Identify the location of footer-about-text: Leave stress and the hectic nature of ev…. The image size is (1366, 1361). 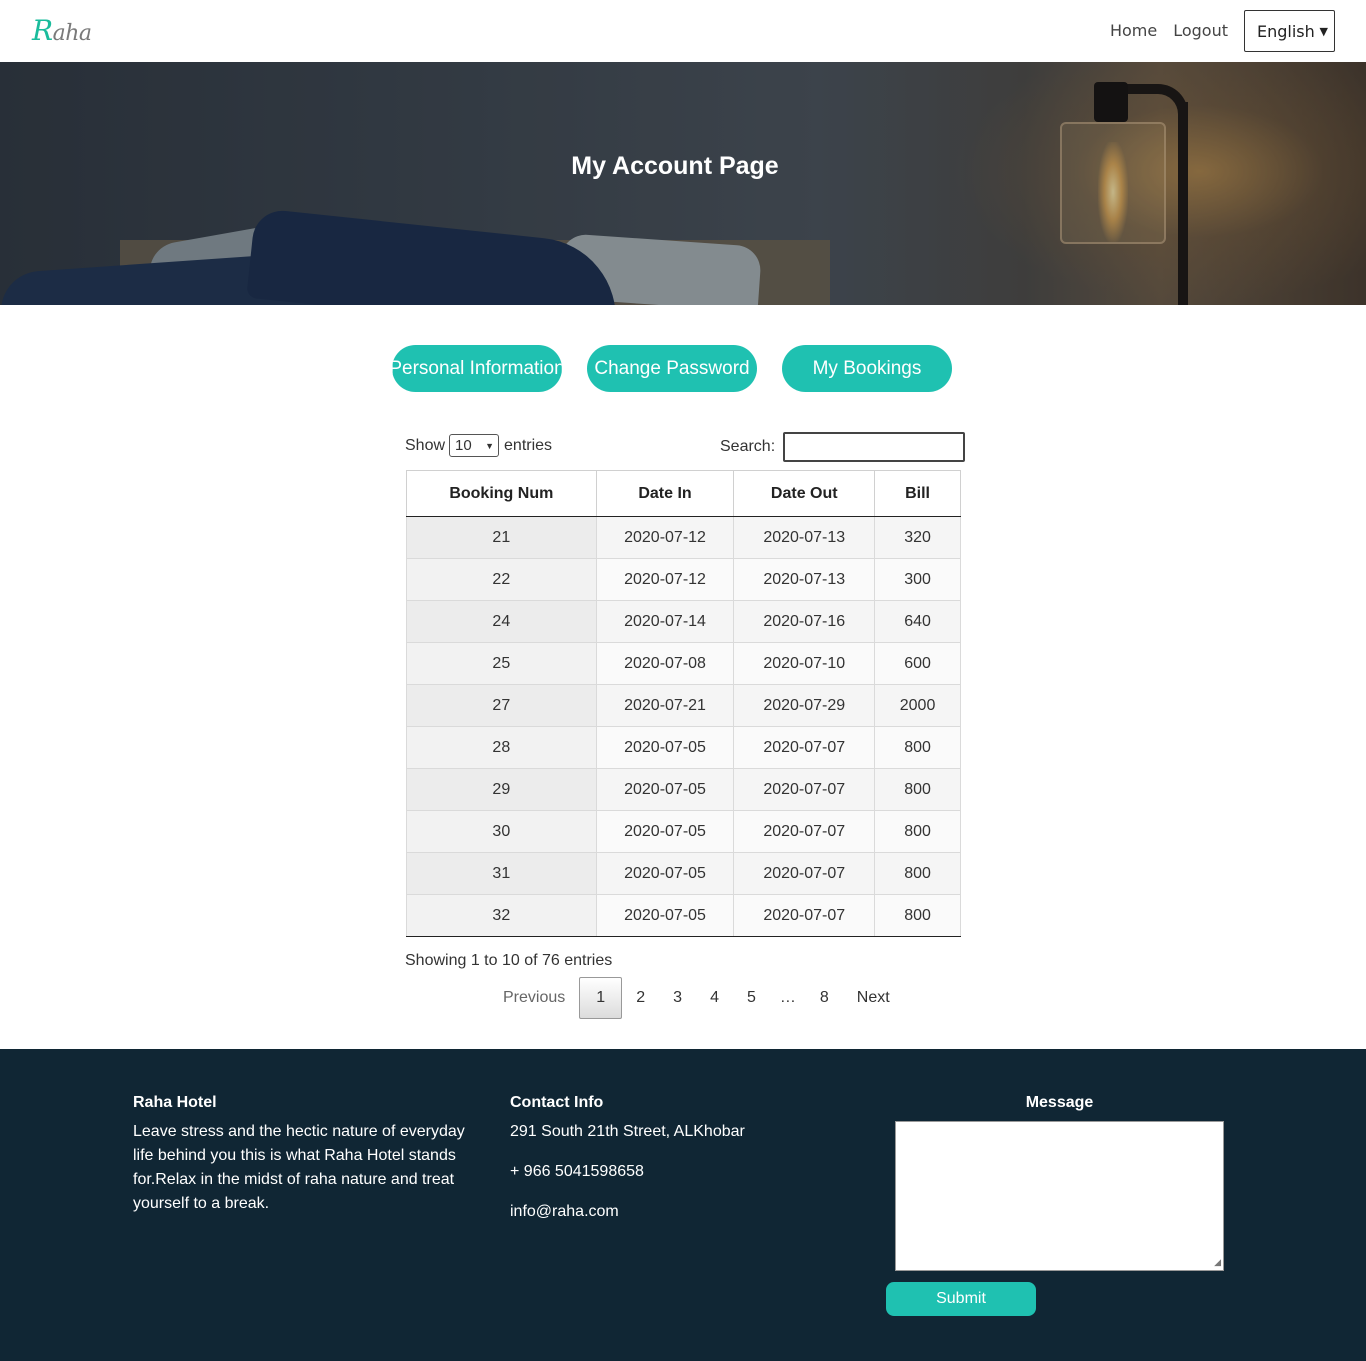
(299, 1167).